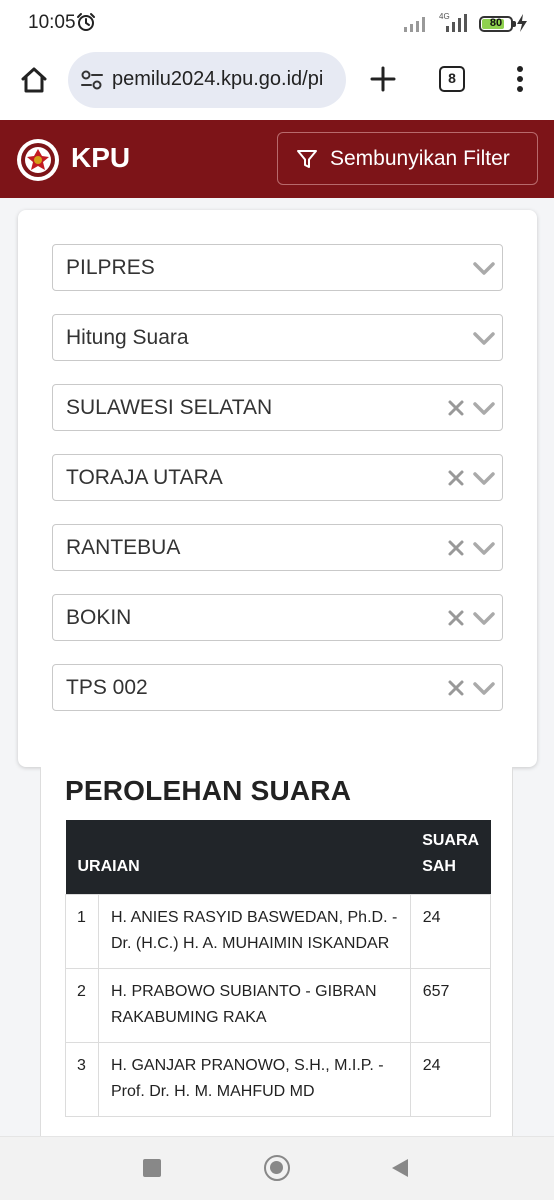  Describe the element at coordinates (82, 931) in the screenshot. I see `row-number: 1` at that location.